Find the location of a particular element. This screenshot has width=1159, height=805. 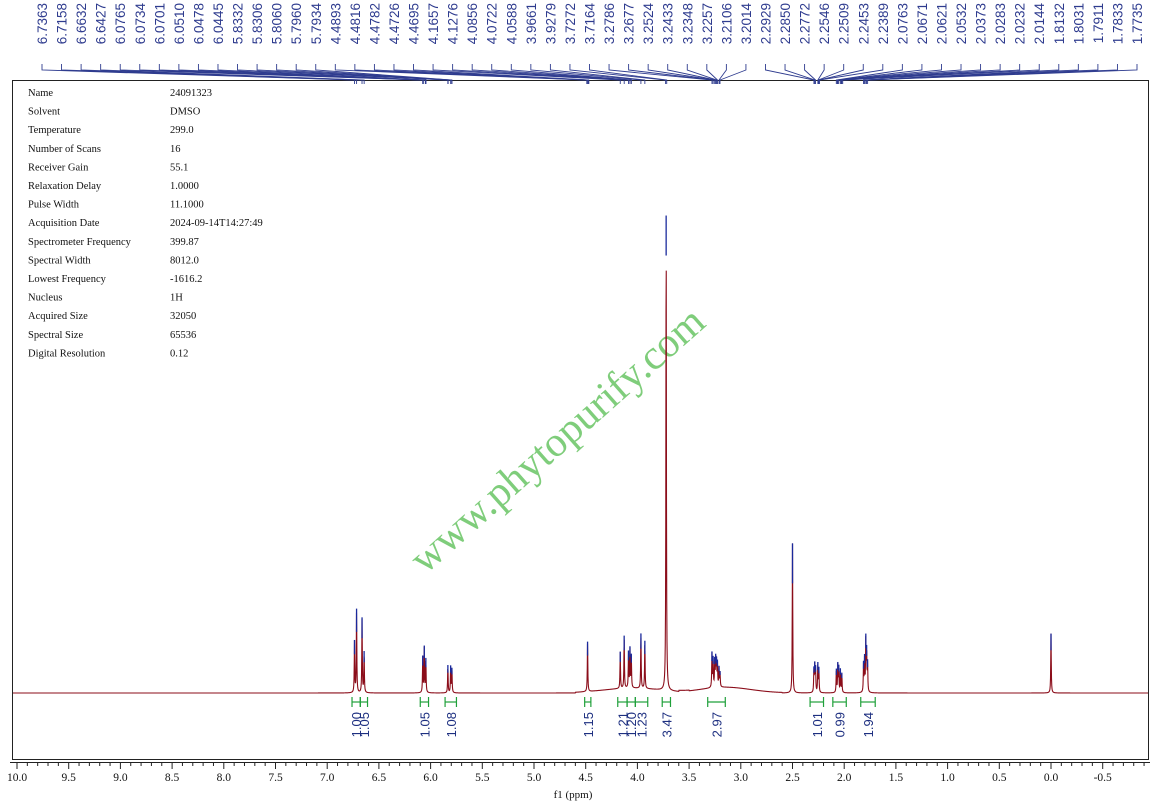

peak-label: 3.7272 is located at coordinates (570, 23).